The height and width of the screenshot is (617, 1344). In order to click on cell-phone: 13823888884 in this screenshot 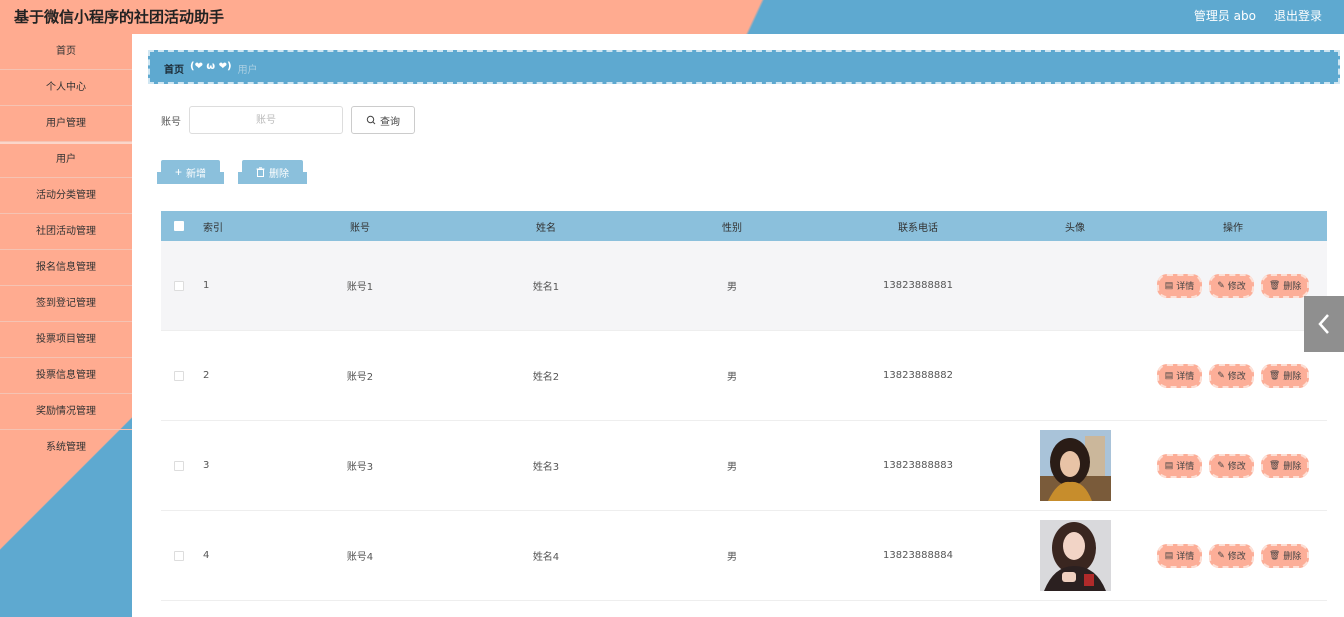, I will do `click(918, 555)`.